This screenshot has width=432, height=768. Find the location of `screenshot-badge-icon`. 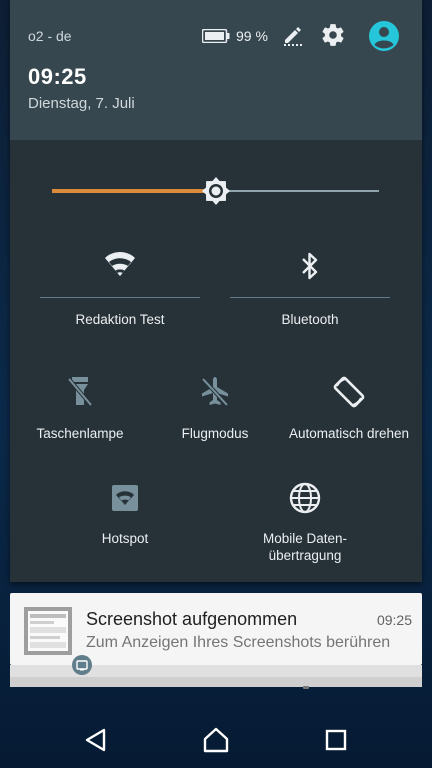

screenshot-badge-icon is located at coordinates (82, 665).